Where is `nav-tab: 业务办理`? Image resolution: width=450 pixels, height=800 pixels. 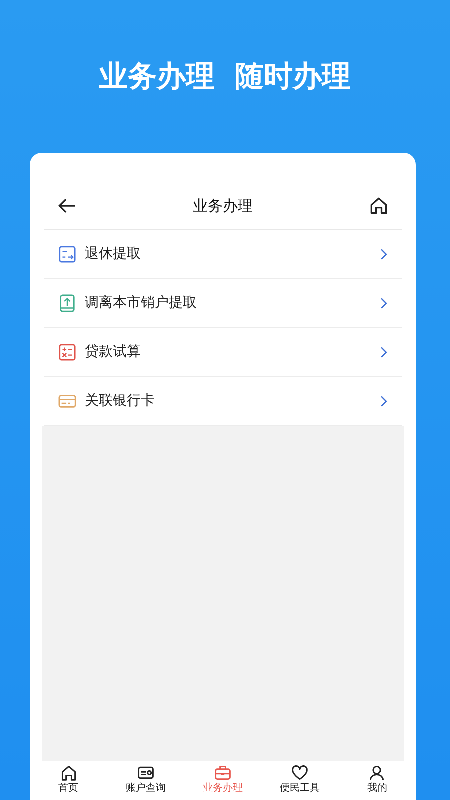 nav-tab: 业务办理 is located at coordinates (223, 782).